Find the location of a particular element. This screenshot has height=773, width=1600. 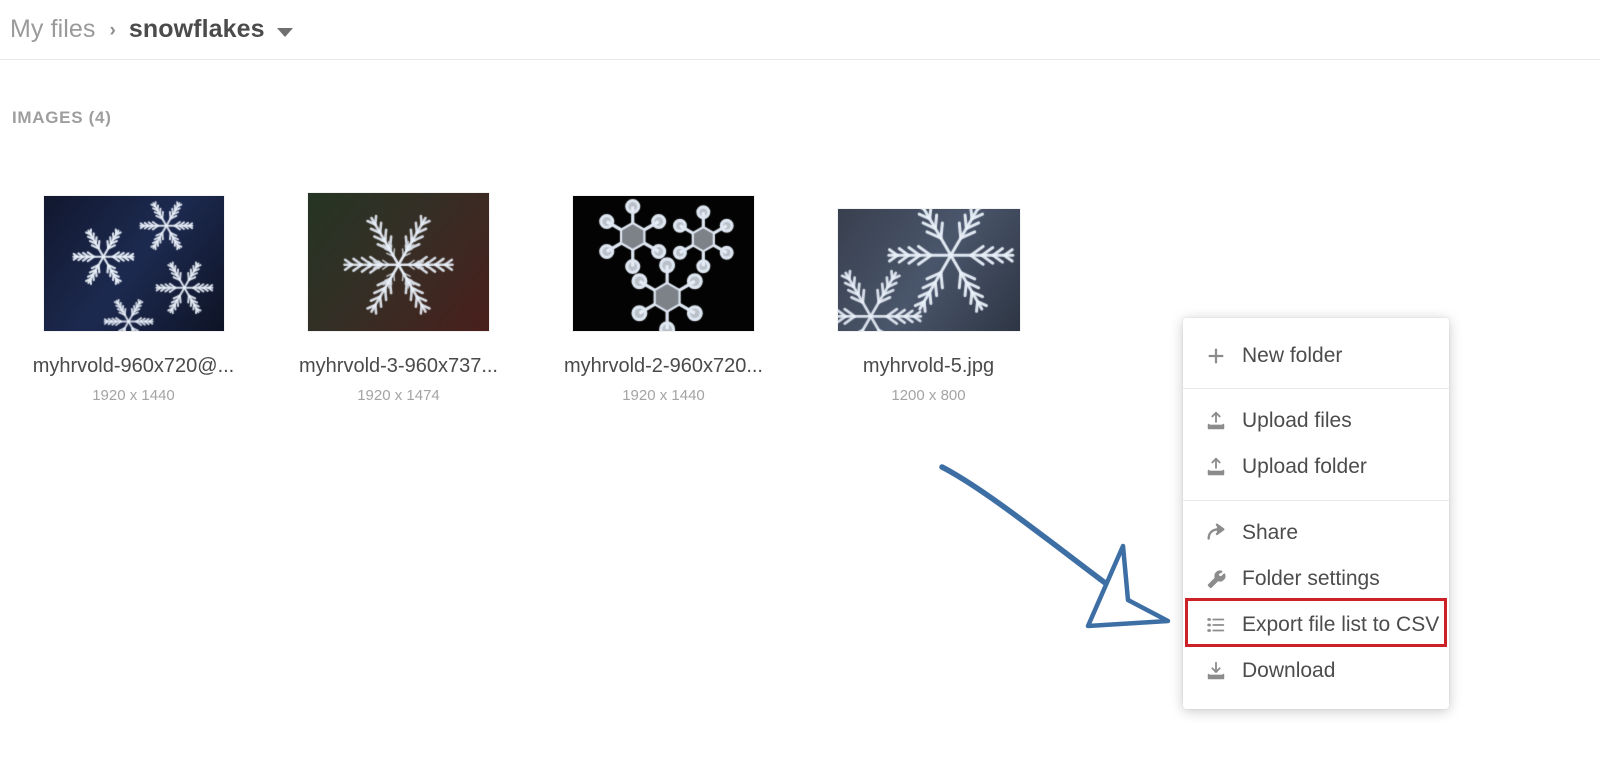

menu-item-upload-folder: Upload folder is located at coordinates (1316, 467).